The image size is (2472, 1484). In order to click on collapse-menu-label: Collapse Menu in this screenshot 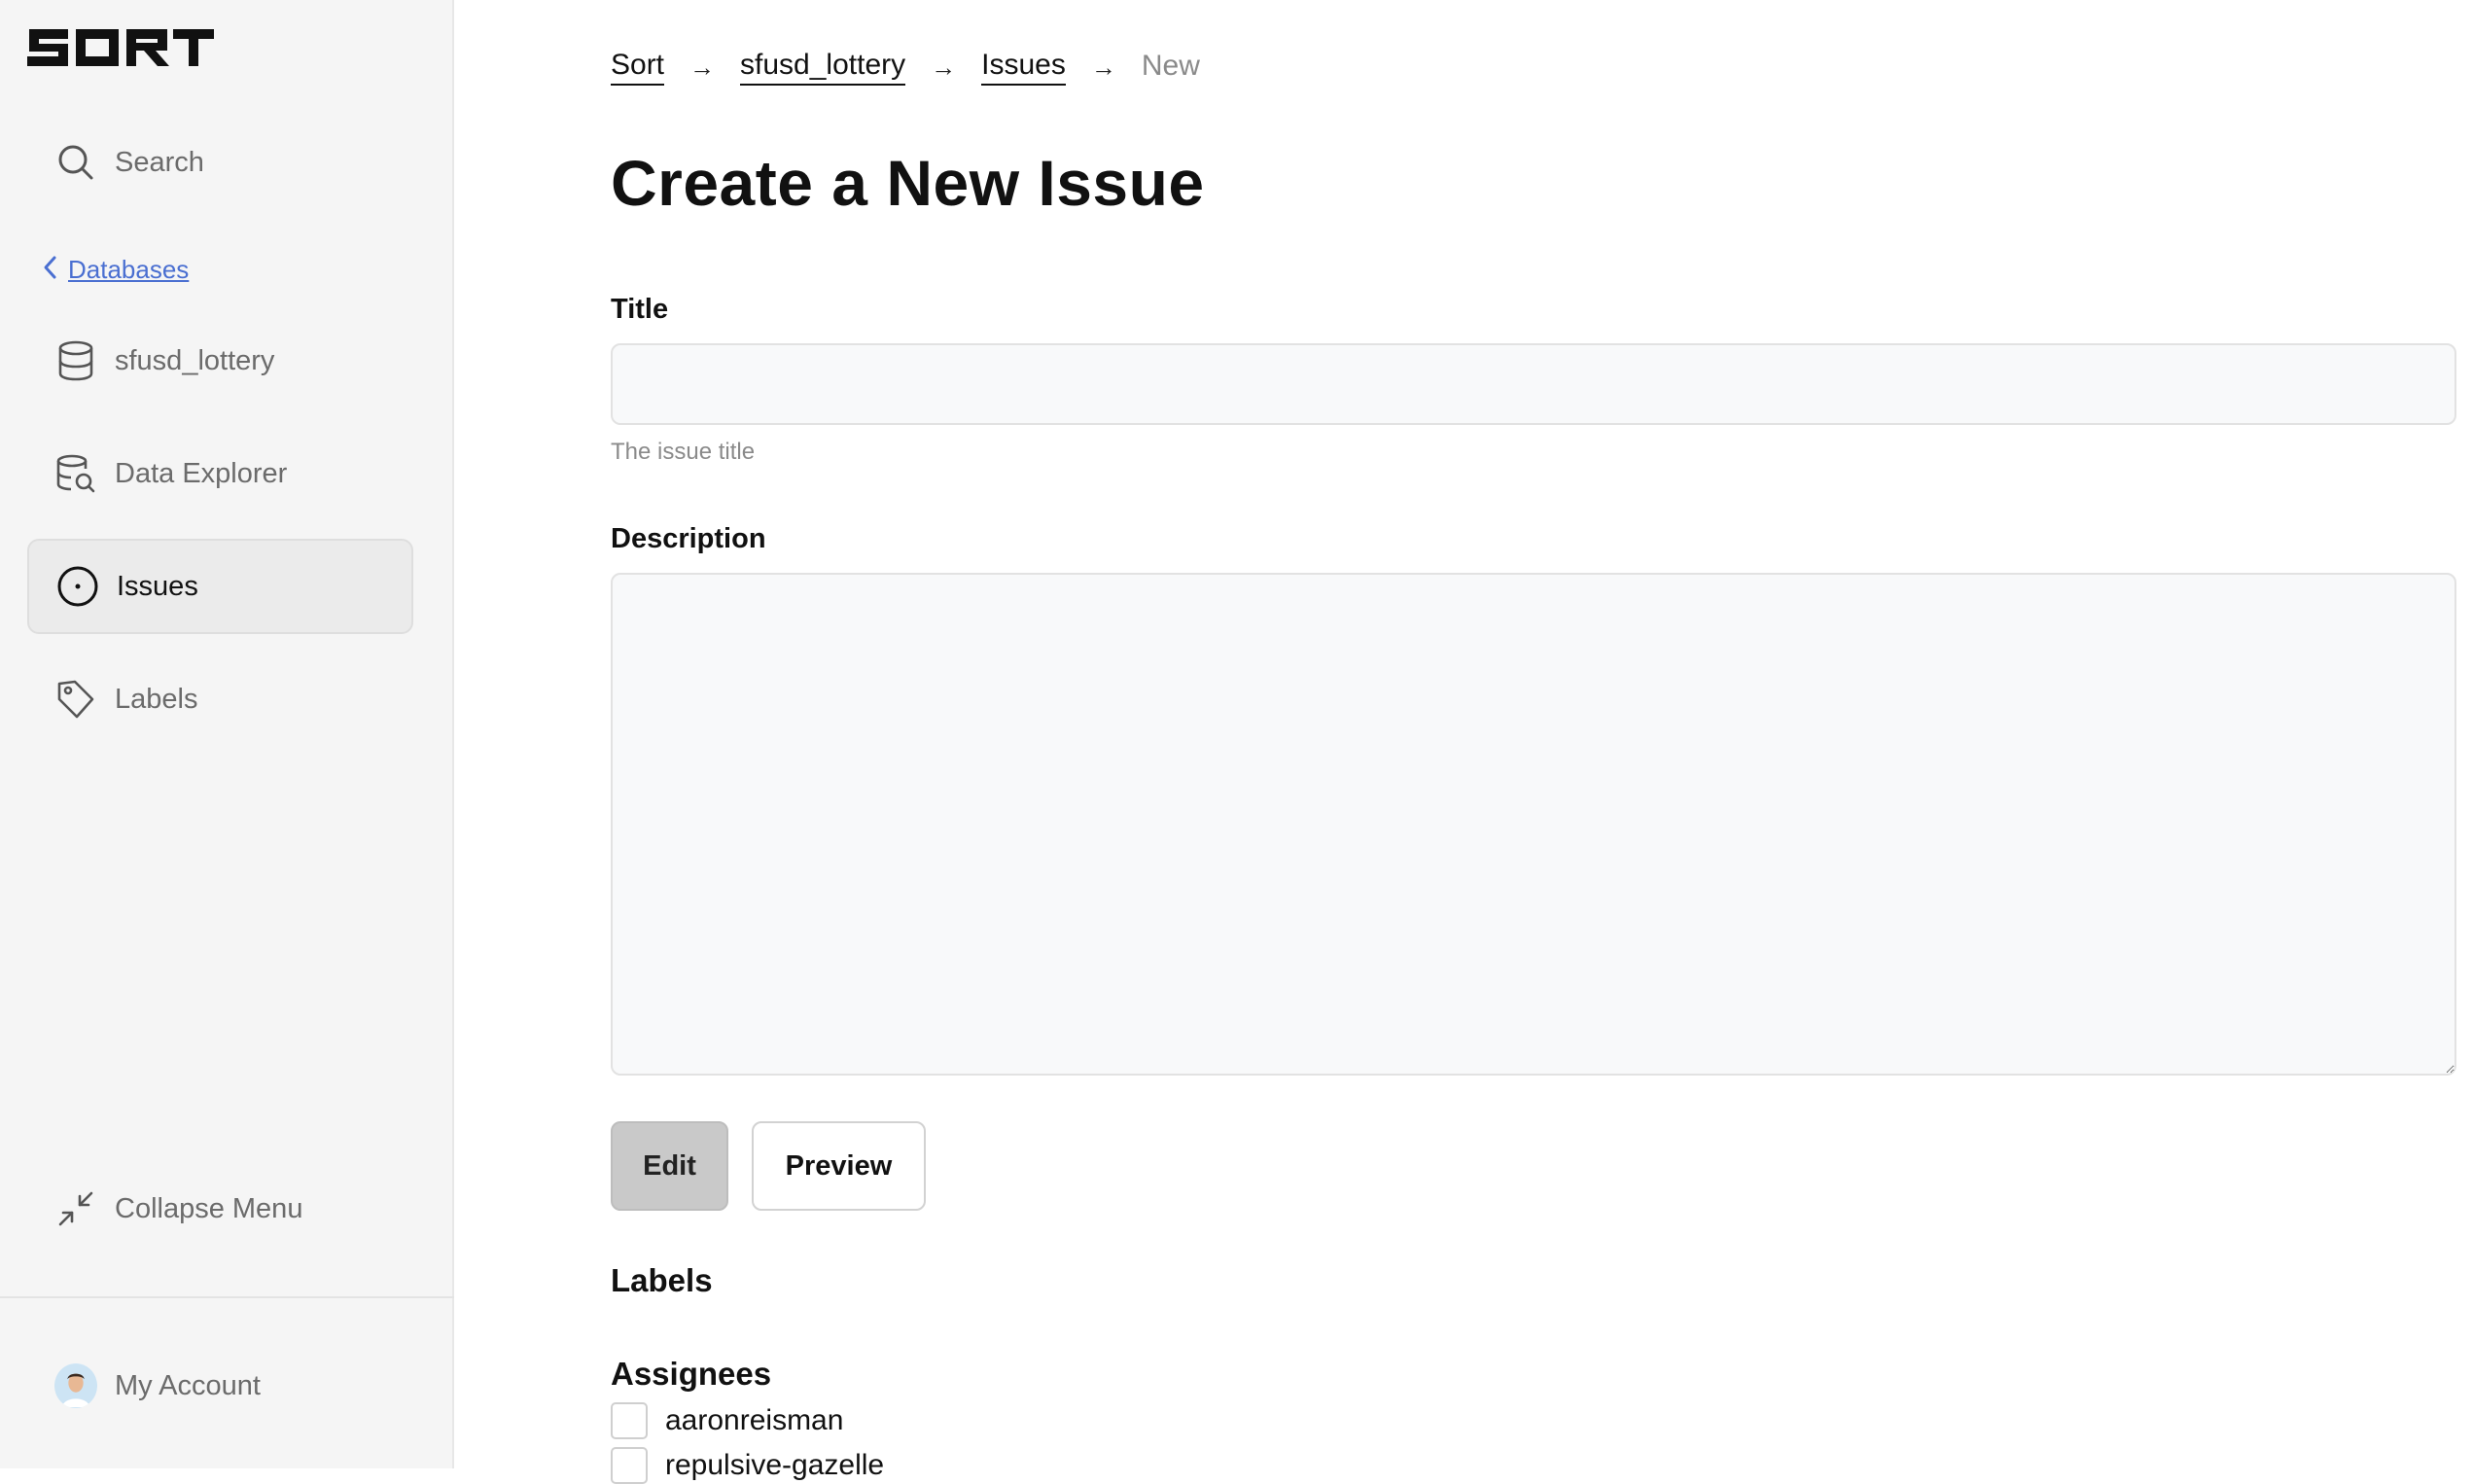, I will do `click(209, 1208)`.